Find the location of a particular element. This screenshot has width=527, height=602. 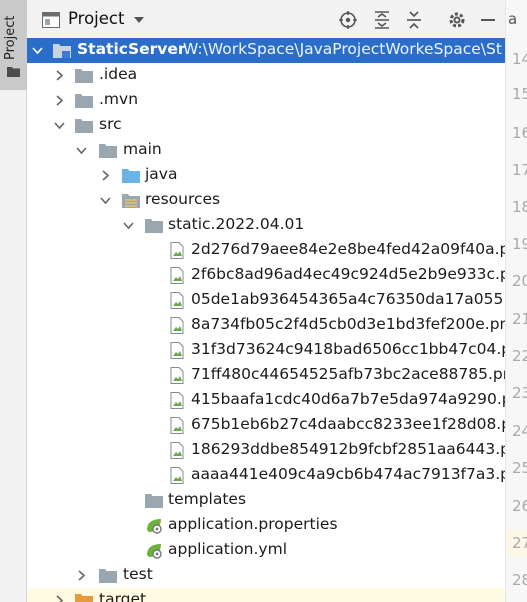

node-label: static.2022.04.01 is located at coordinates (236, 224).